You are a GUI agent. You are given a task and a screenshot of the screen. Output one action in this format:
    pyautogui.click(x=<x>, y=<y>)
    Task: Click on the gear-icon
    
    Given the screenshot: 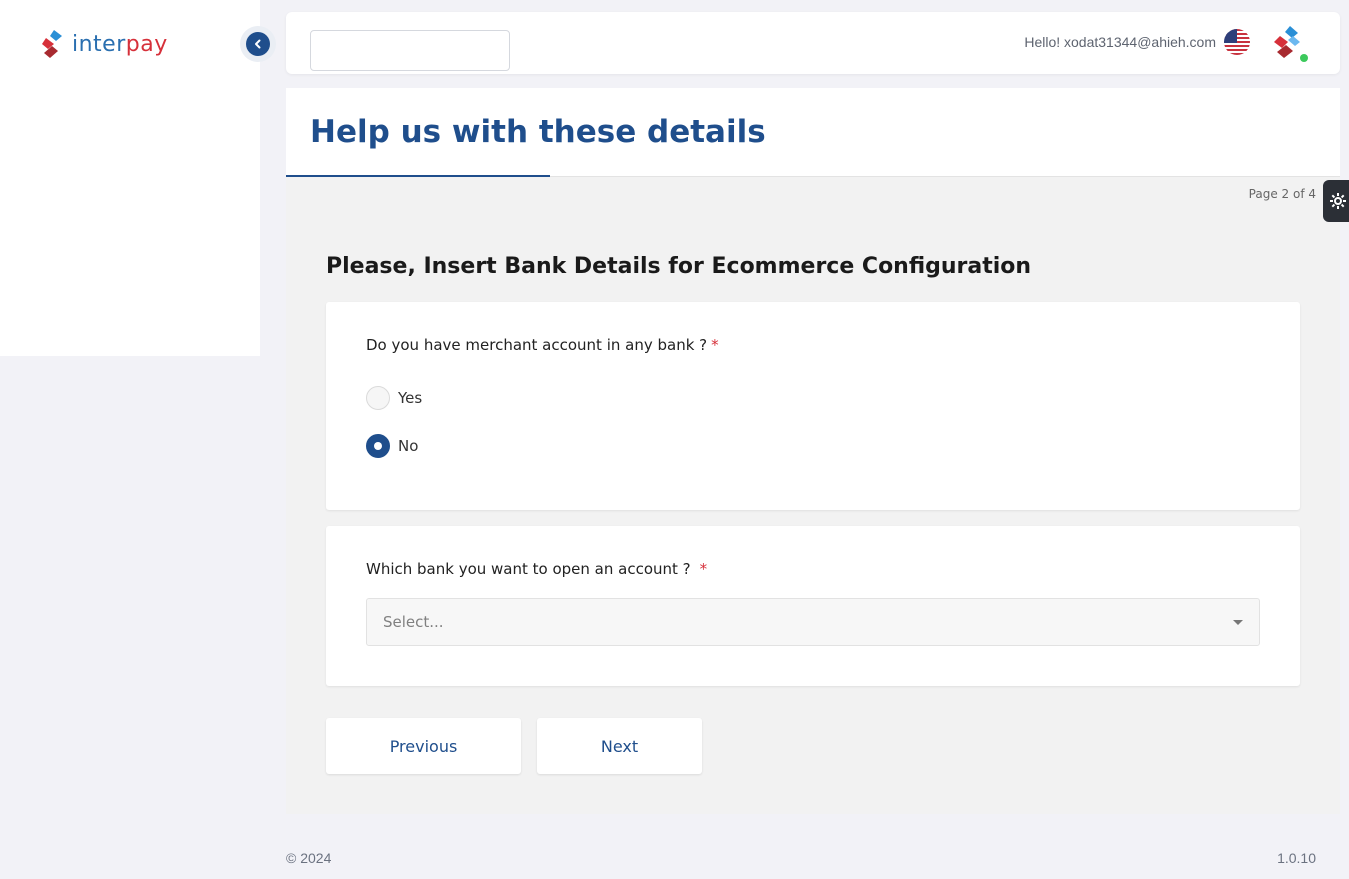 What is the action you would take?
    pyautogui.click(x=1338, y=201)
    